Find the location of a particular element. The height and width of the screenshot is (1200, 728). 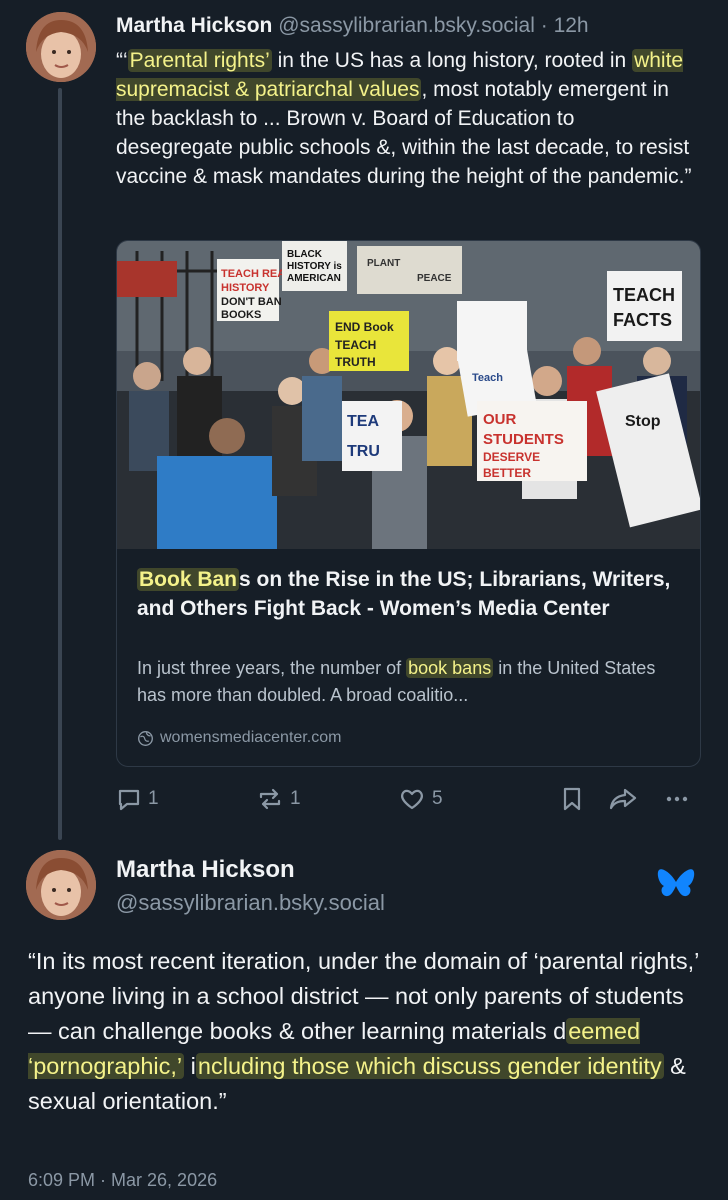

more-options-button is located at coordinates (677, 799).